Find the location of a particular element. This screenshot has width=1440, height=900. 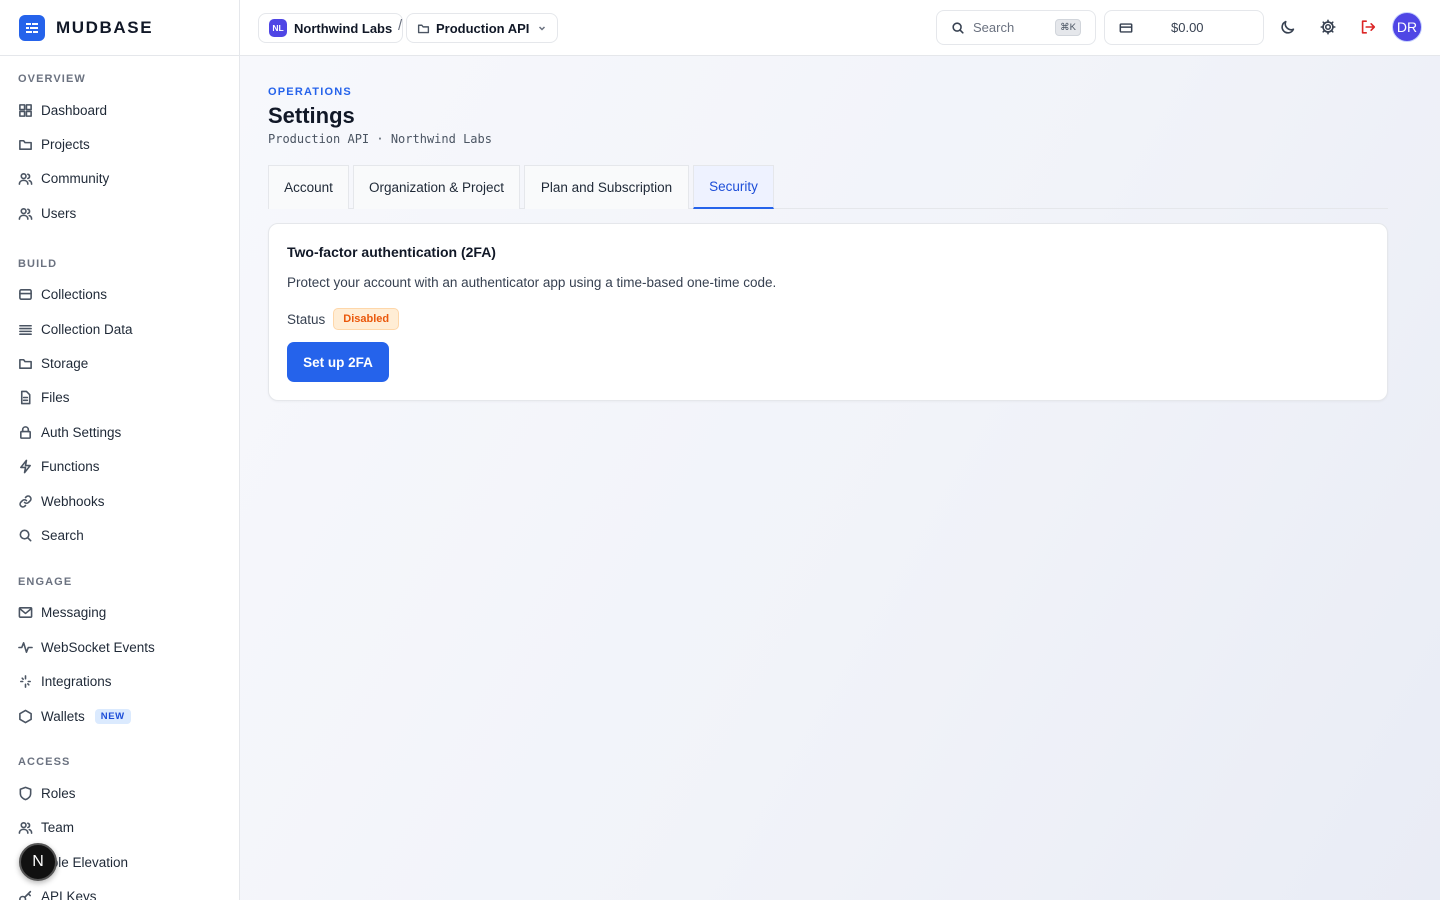

sidebar-item-integrations: Integrations is located at coordinates (119, 681).